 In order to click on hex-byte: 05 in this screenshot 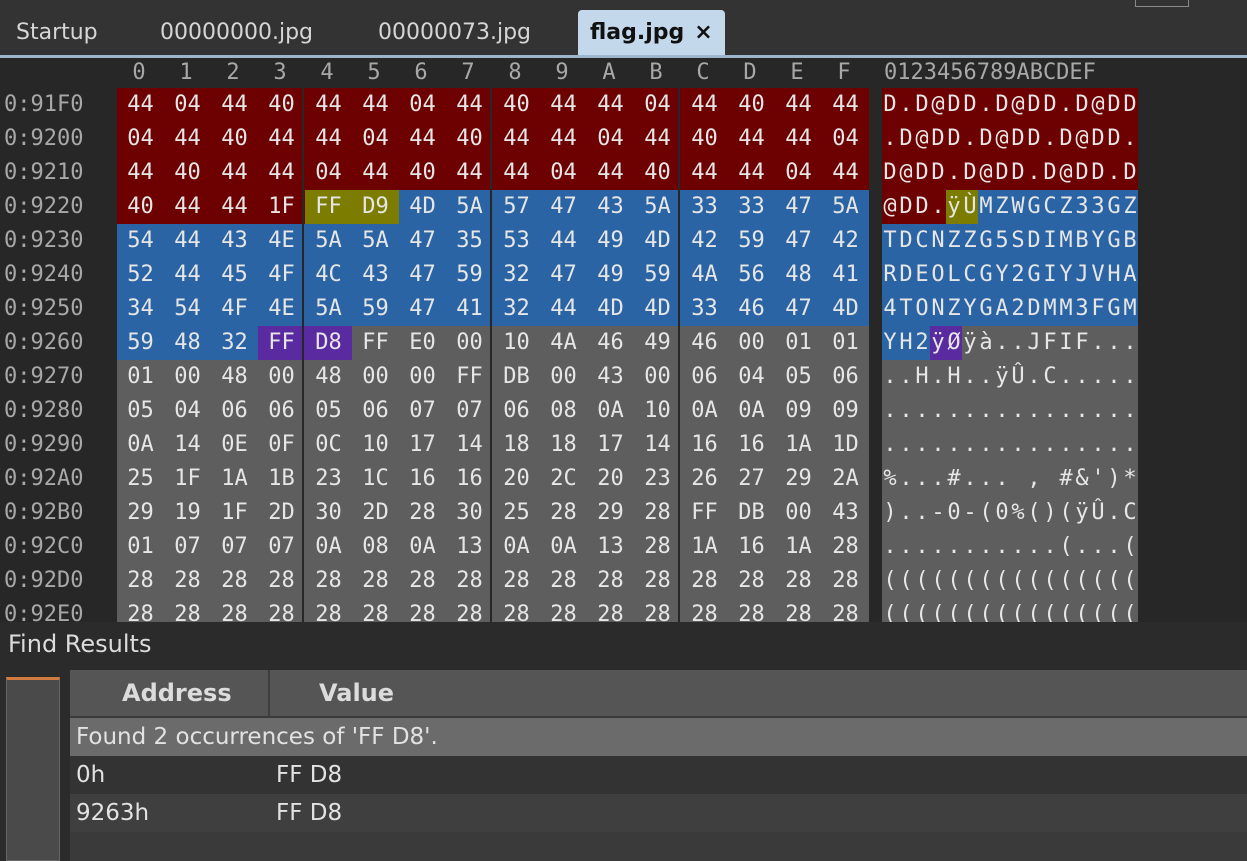, I will do `click(140, 411)`.